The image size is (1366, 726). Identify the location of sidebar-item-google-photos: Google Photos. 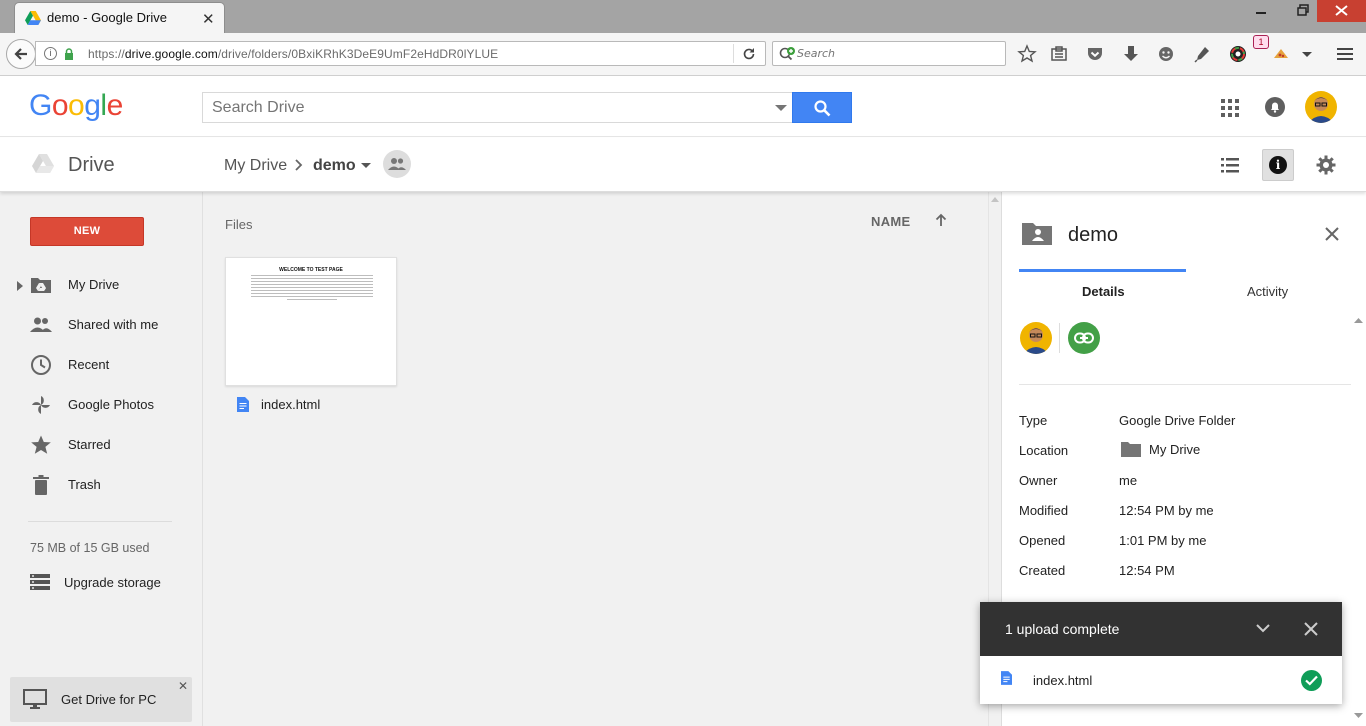
(100, 405).